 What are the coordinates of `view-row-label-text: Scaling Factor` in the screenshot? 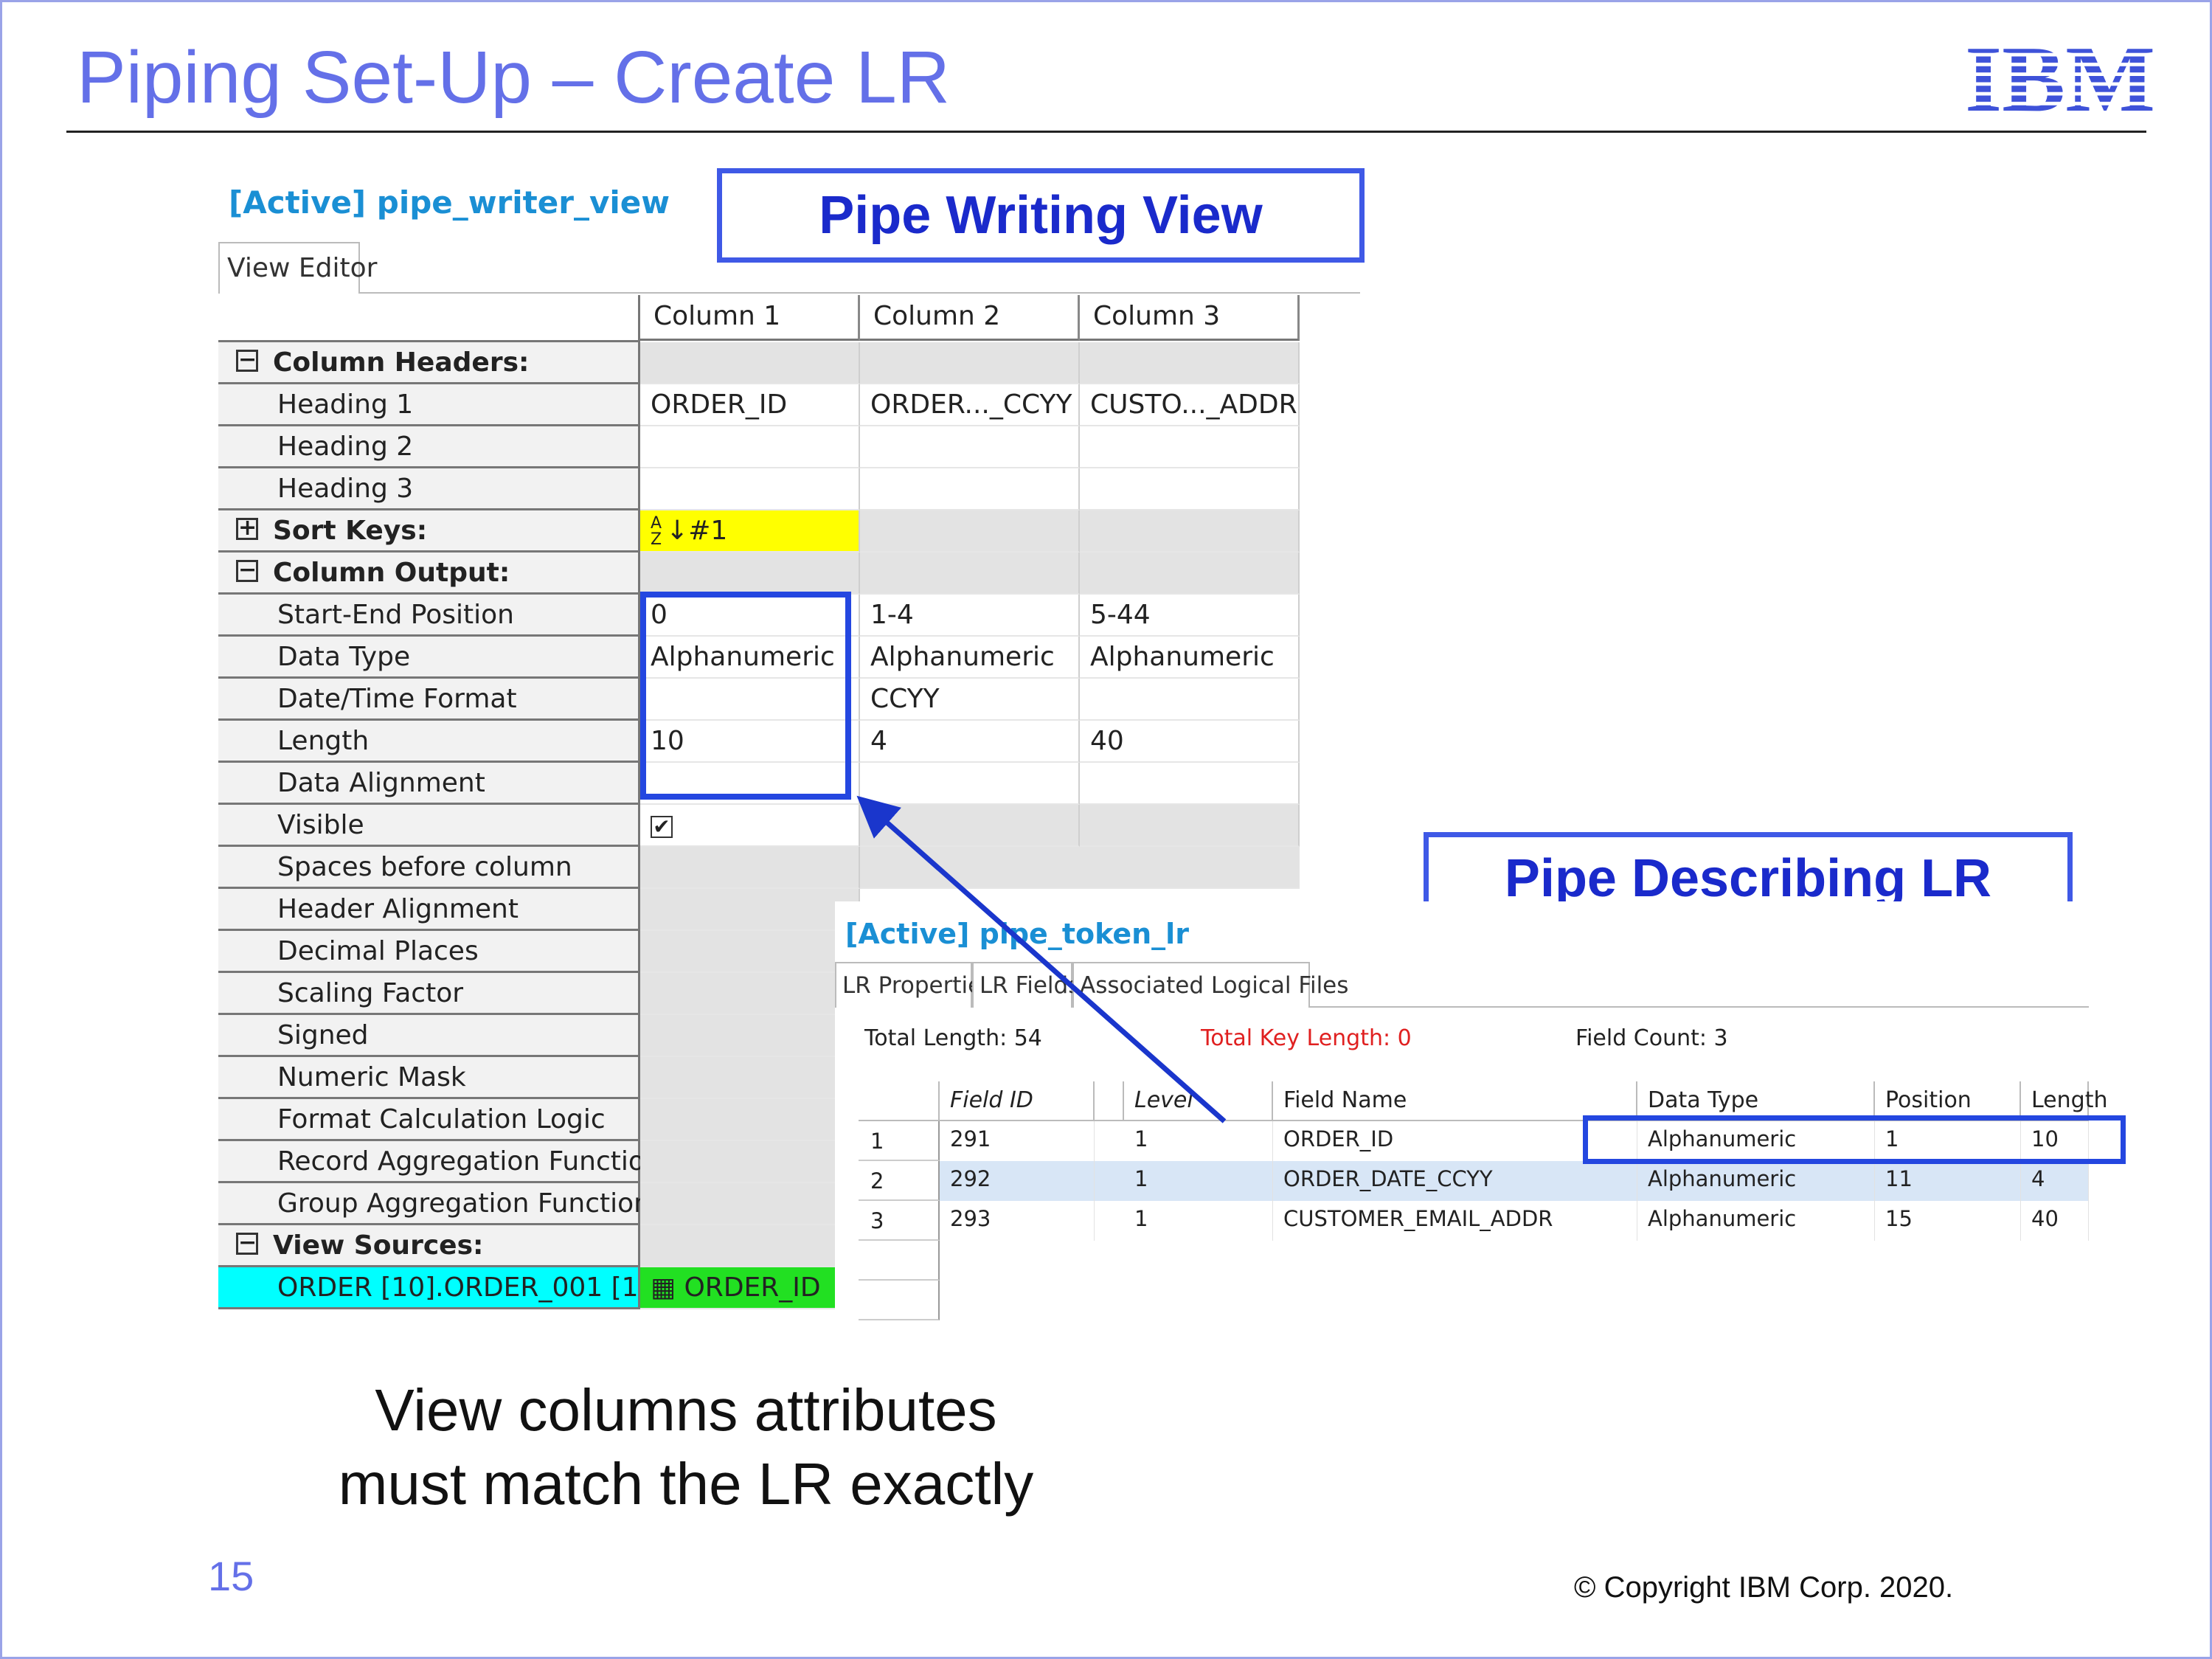 It's located at (371, 993).